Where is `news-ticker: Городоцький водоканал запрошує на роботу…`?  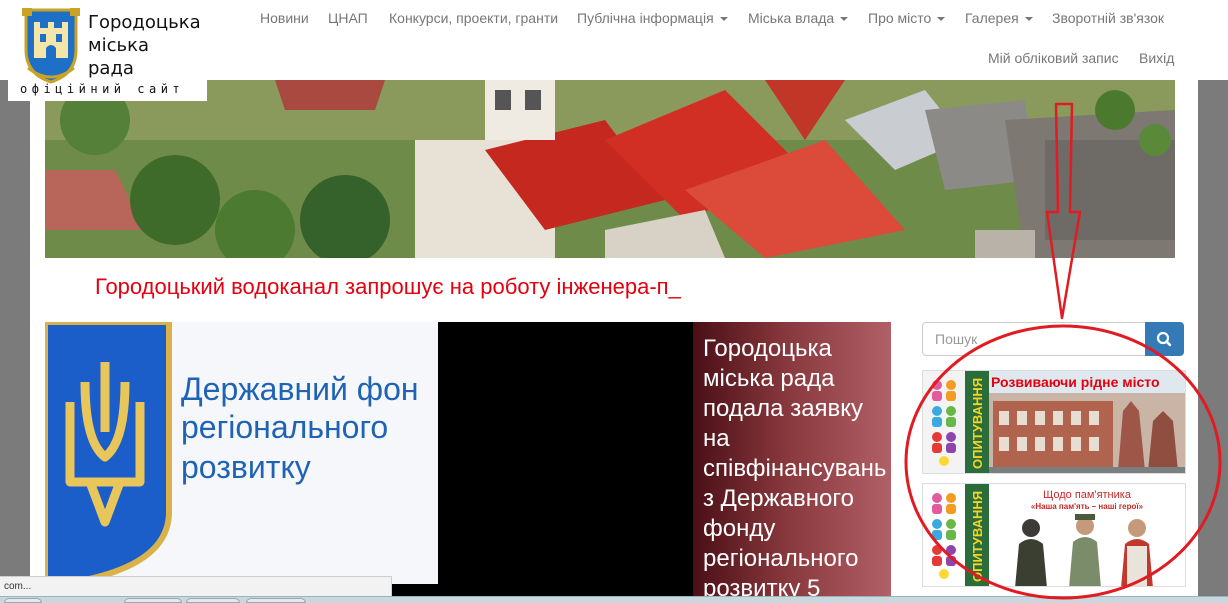
news-ticker: Городоцький водоканал запрошує на роботу… is located at coordinates (388, 287).